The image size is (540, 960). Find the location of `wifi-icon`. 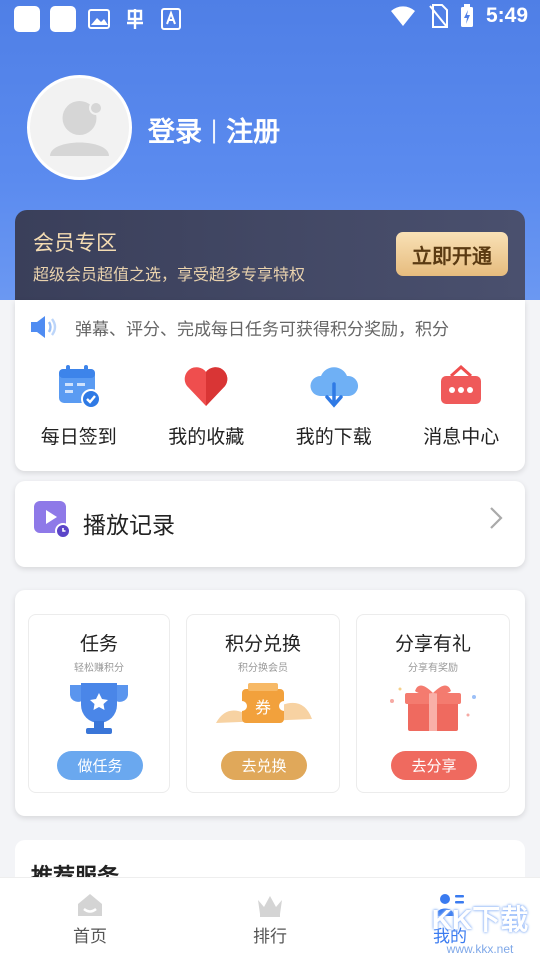

wifi-icon is located at coordinates (402, 16).